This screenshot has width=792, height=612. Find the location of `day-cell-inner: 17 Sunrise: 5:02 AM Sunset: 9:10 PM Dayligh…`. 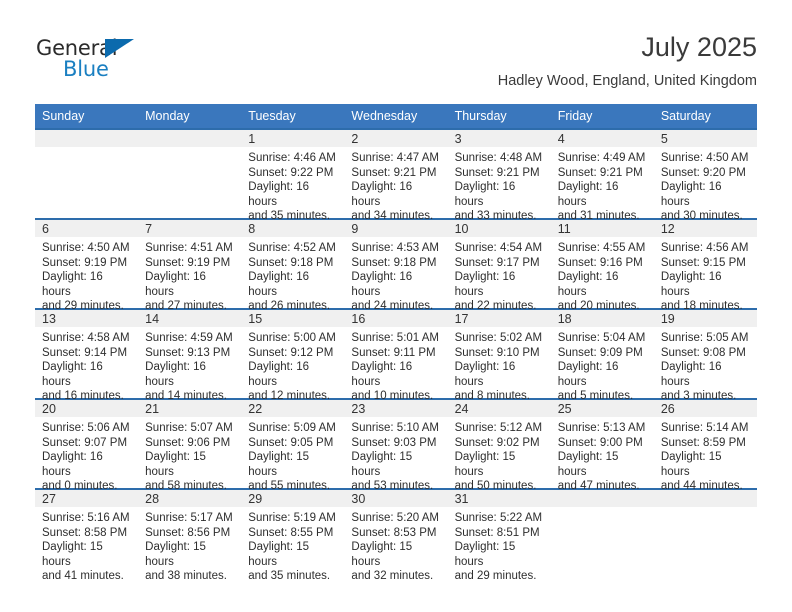

day-cell-inner: 17 Sunrise: 5:02 AM Sunset: 9:10 PM Dayligh… is located at coordinates (499, 356).